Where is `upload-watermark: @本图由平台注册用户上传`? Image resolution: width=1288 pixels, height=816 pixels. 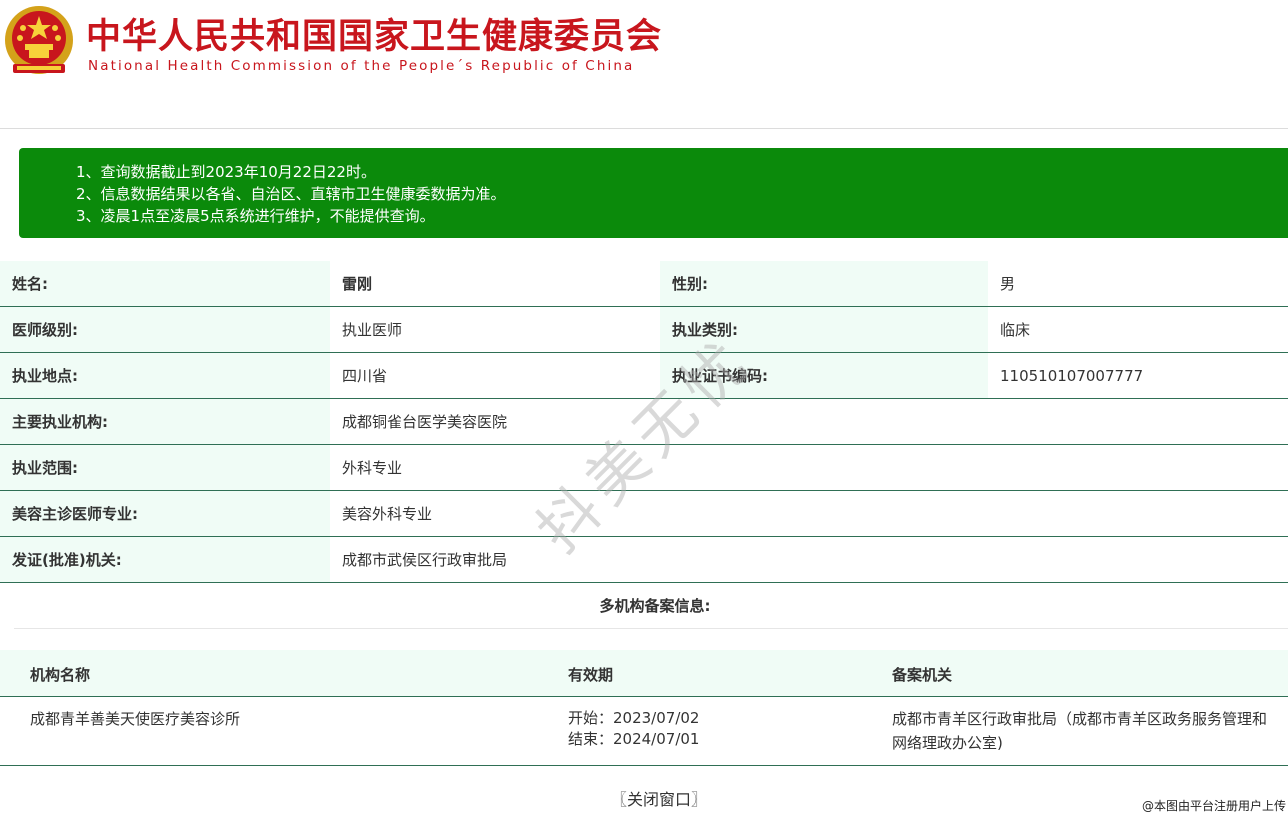
upload-watermark: @本图由平台注册用户上传 is located at coordinates (1213, 806).